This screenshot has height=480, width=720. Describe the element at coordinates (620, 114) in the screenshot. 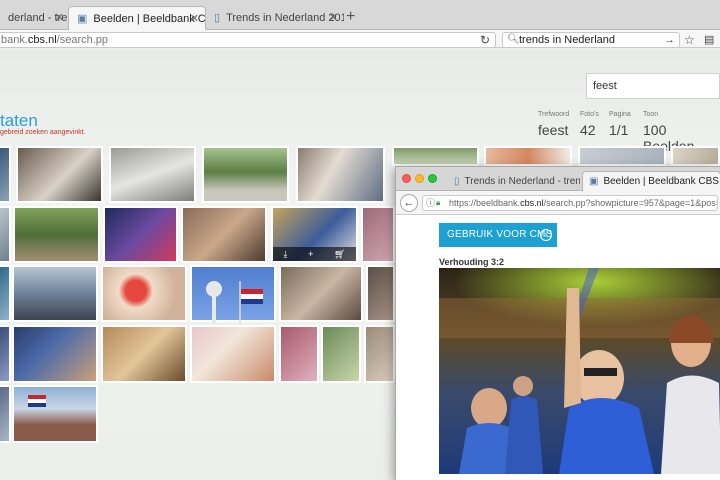

I see `stat-label: Pagina` at that location.